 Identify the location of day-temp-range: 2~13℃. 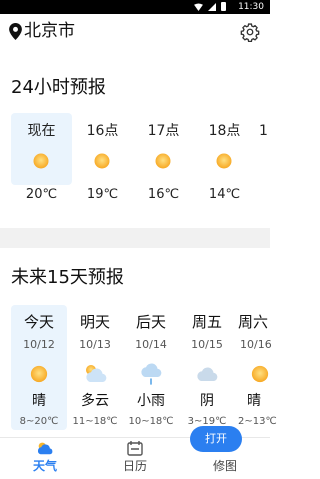
(257, 421).